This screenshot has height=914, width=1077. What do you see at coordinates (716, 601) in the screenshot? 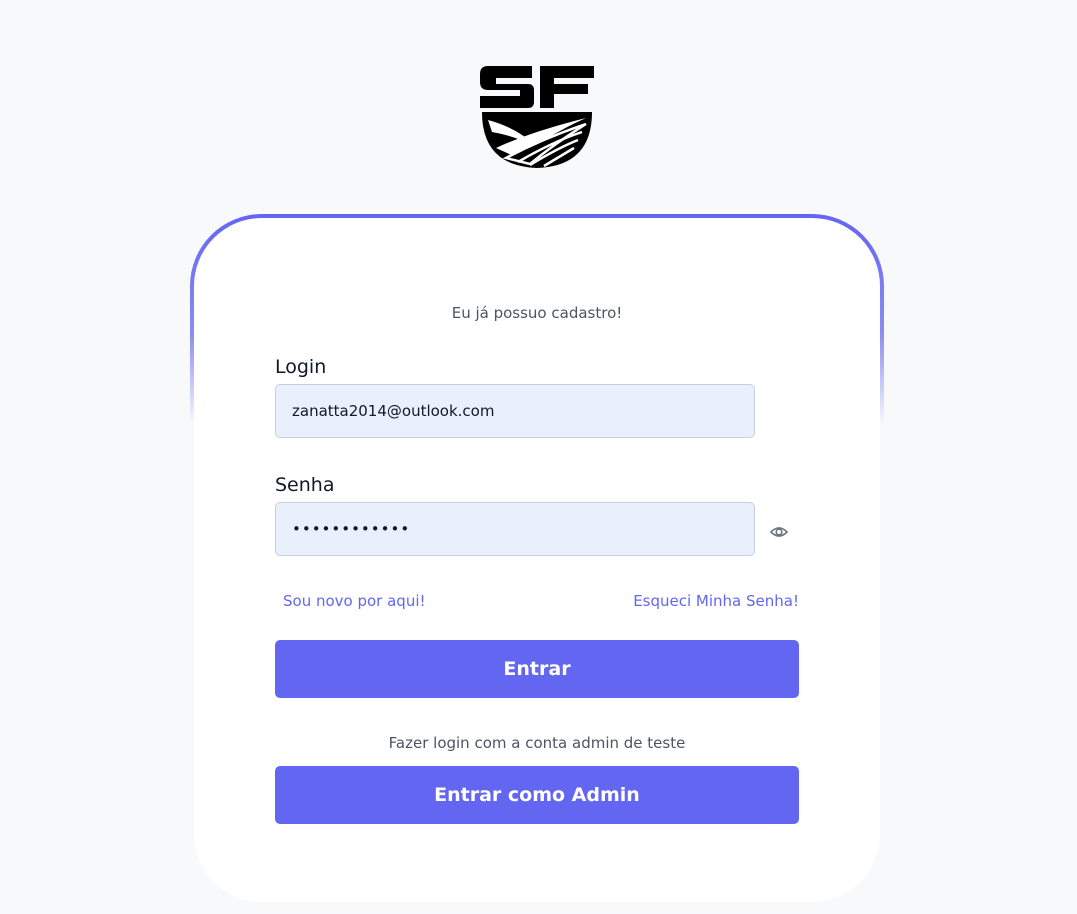
I see `forgot-password-link: Esqueci Minha Senha!` at bounding box center [716, 601].